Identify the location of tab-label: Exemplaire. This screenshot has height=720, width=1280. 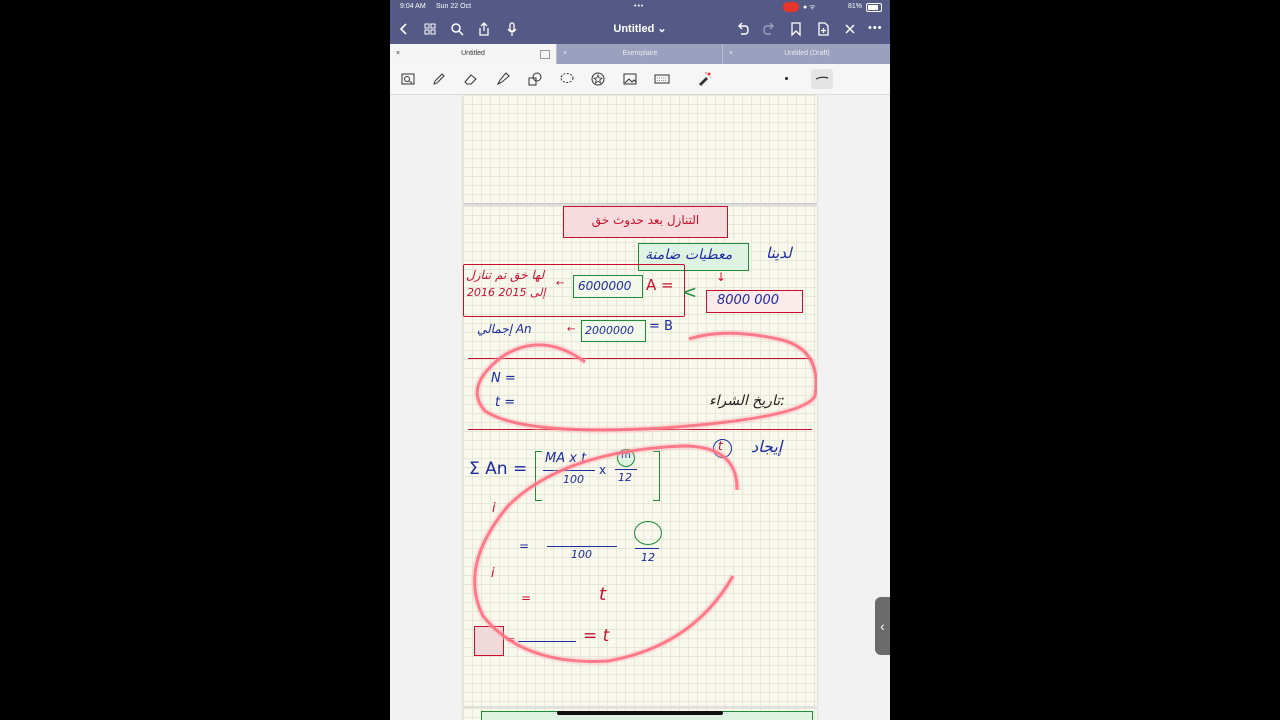
(640, 53).